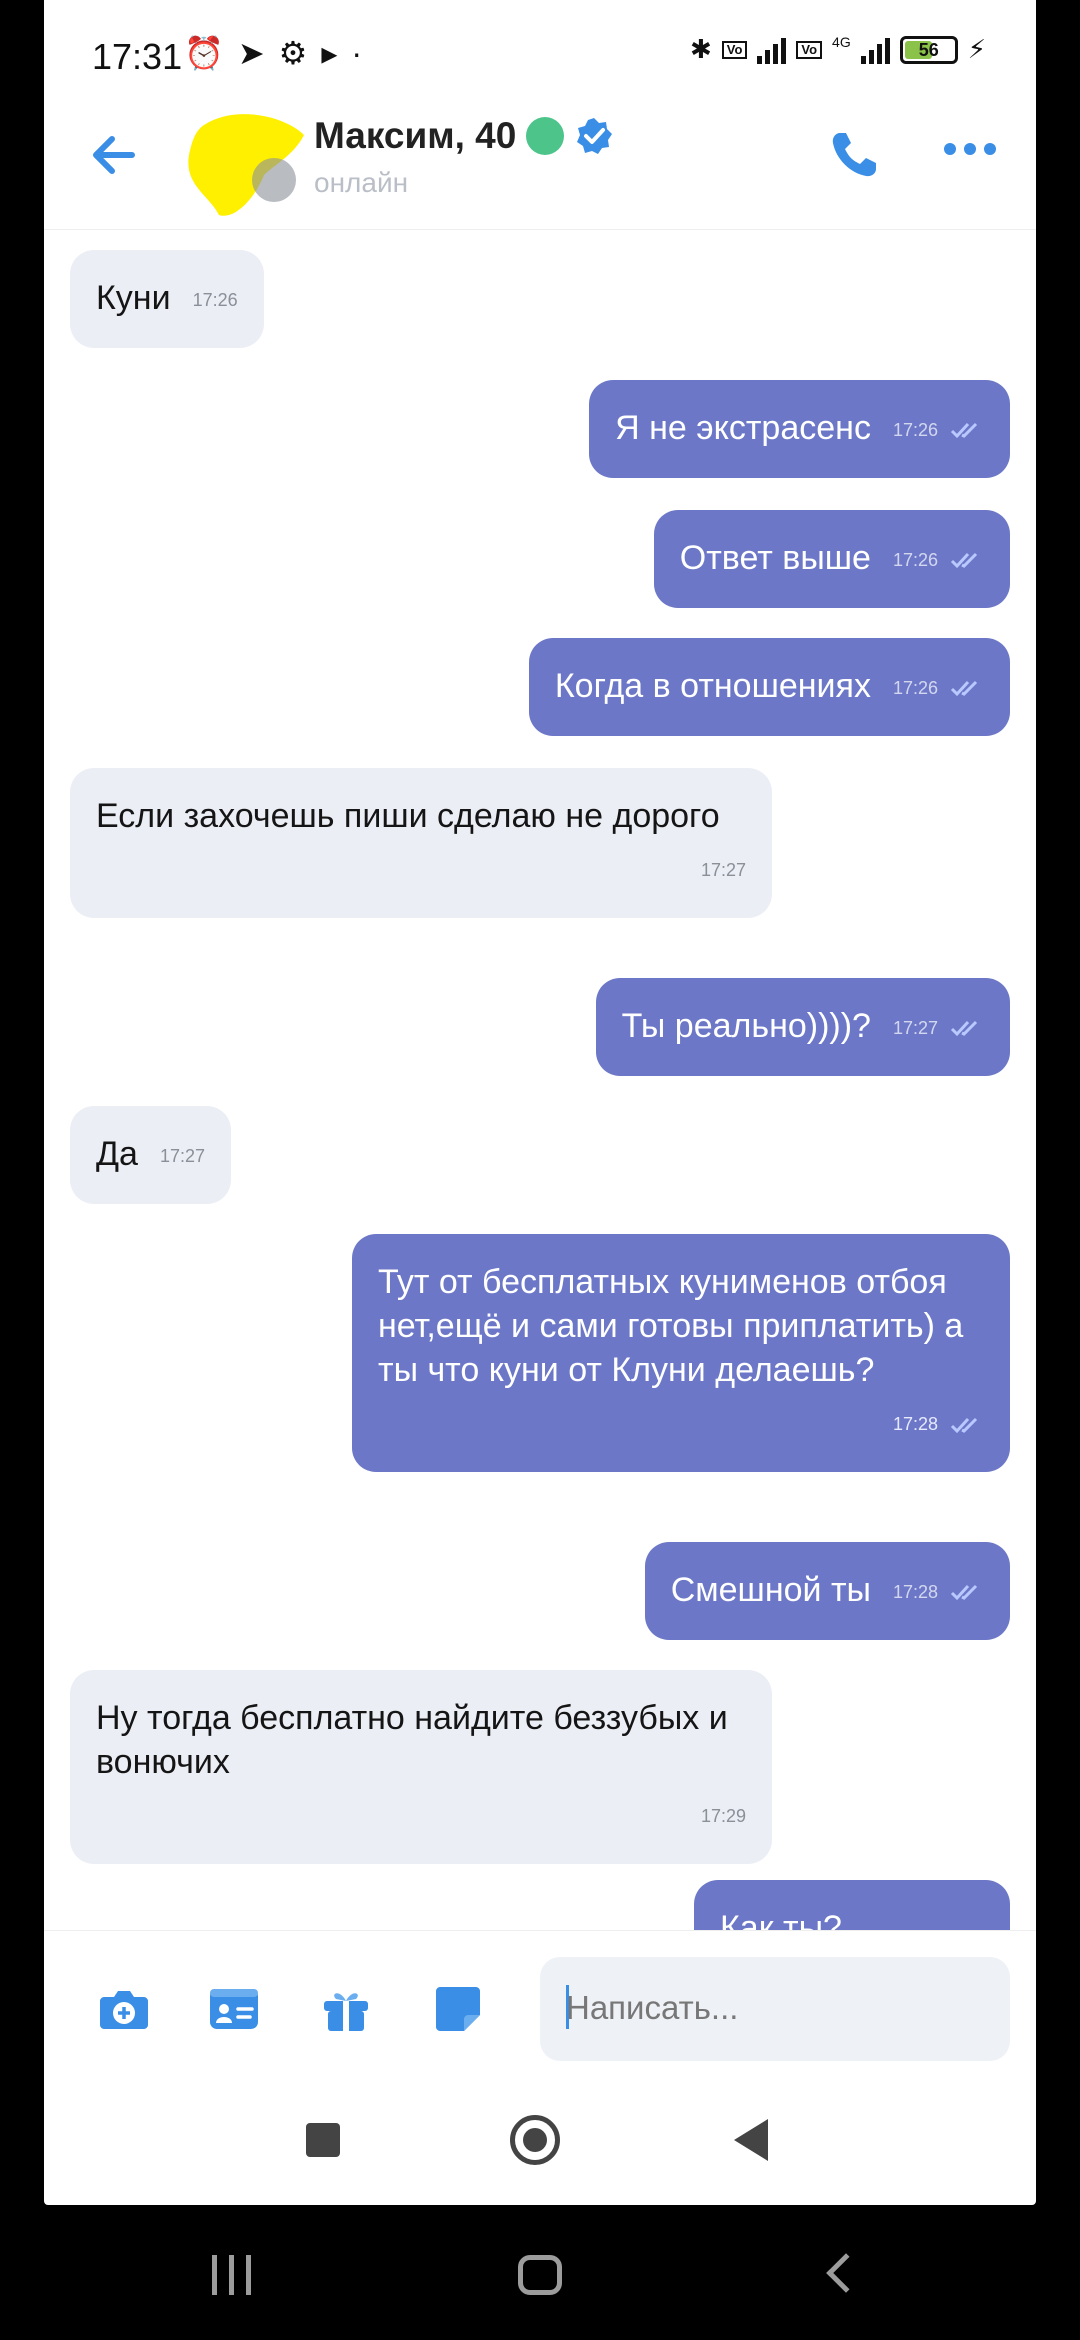  Describe the element at coordinates (809, 49) in the screenshot. I see `volte-icon-2: Vo` at that location.